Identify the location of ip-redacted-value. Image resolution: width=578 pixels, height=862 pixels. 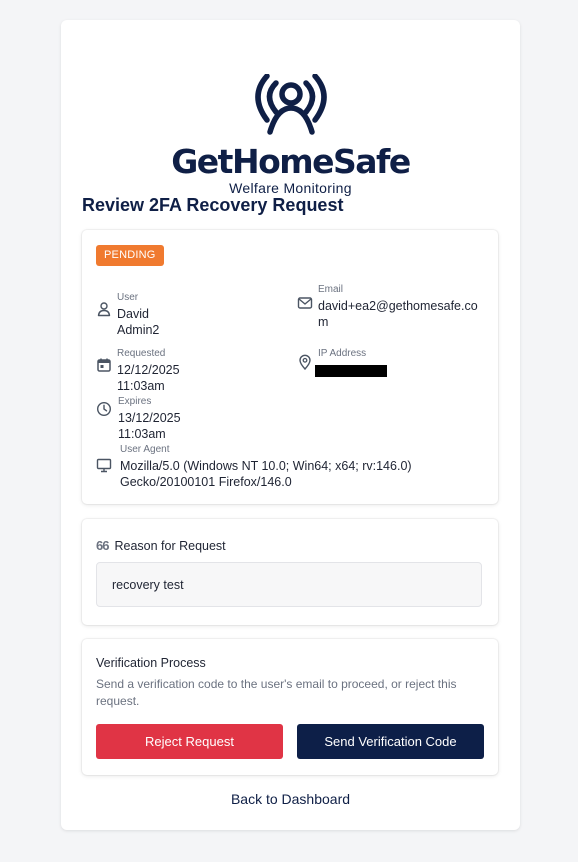
(351, 371).